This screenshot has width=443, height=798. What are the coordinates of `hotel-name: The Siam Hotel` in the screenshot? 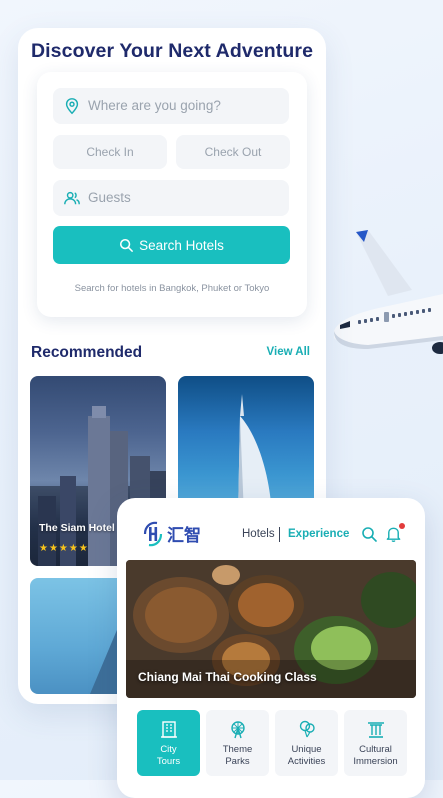 It's located at (77, 528).